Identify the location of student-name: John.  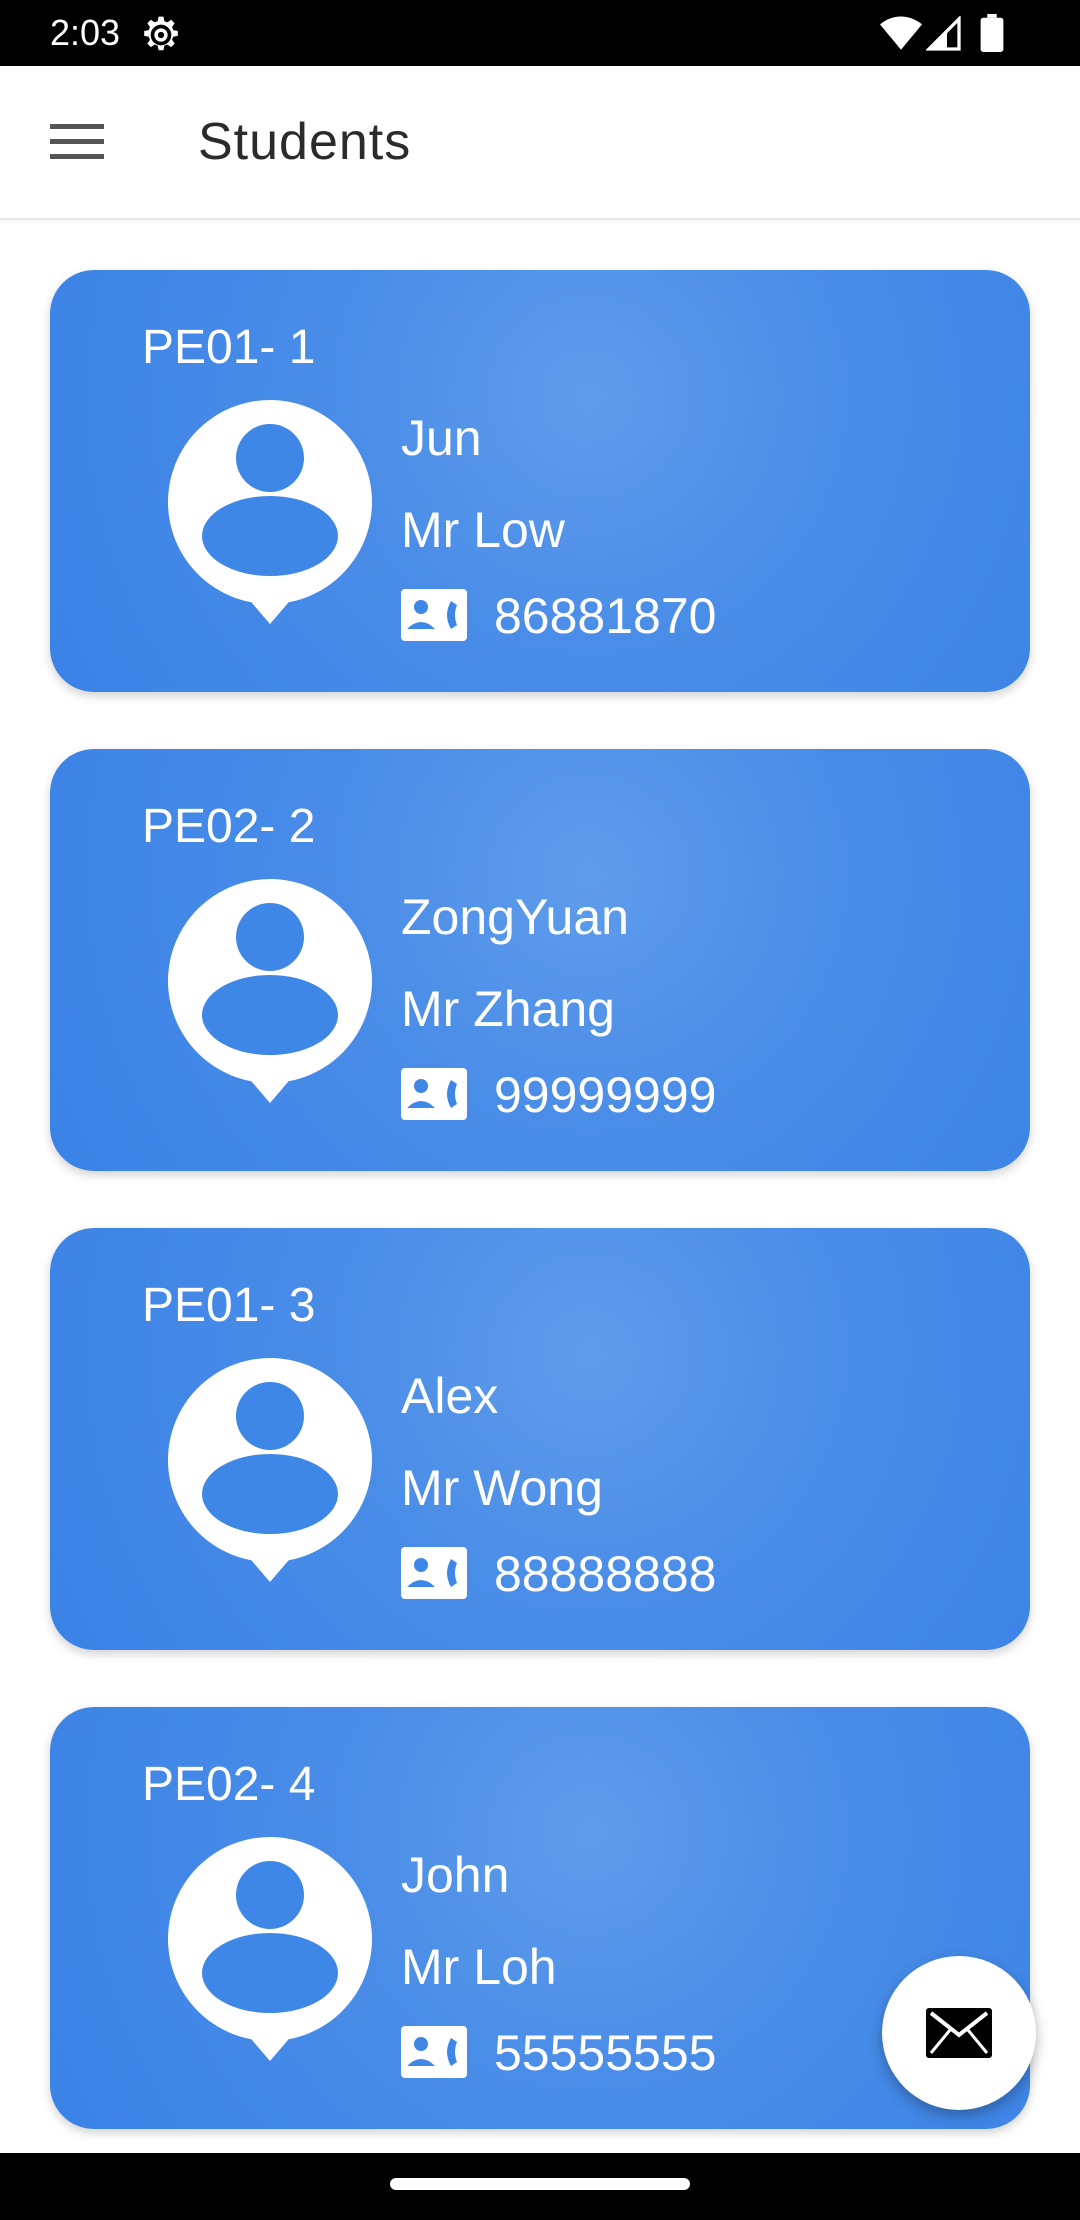
(455, 1875).